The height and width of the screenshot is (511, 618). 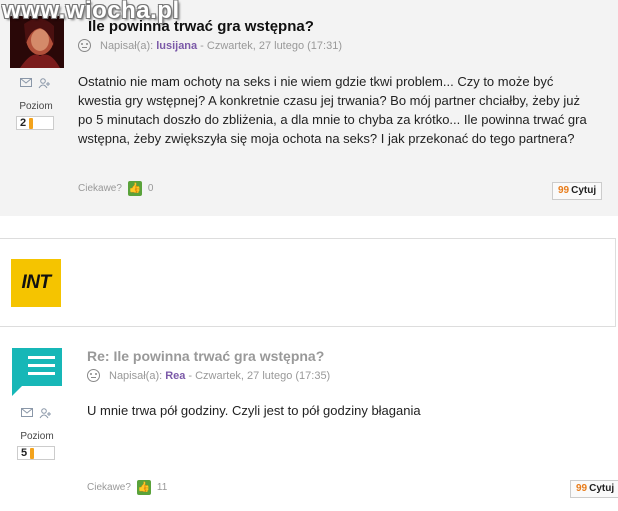 I want to click on author-link: lusijana, so click(x=176, y=46).